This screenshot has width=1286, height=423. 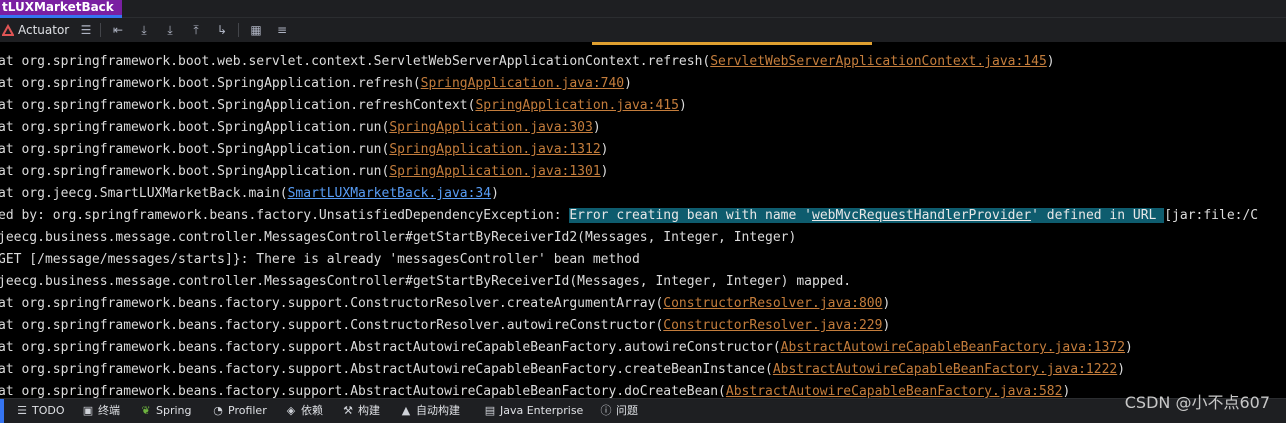 I want to click on spring-tab: ❦ Spring, so click(x=166, y=411).